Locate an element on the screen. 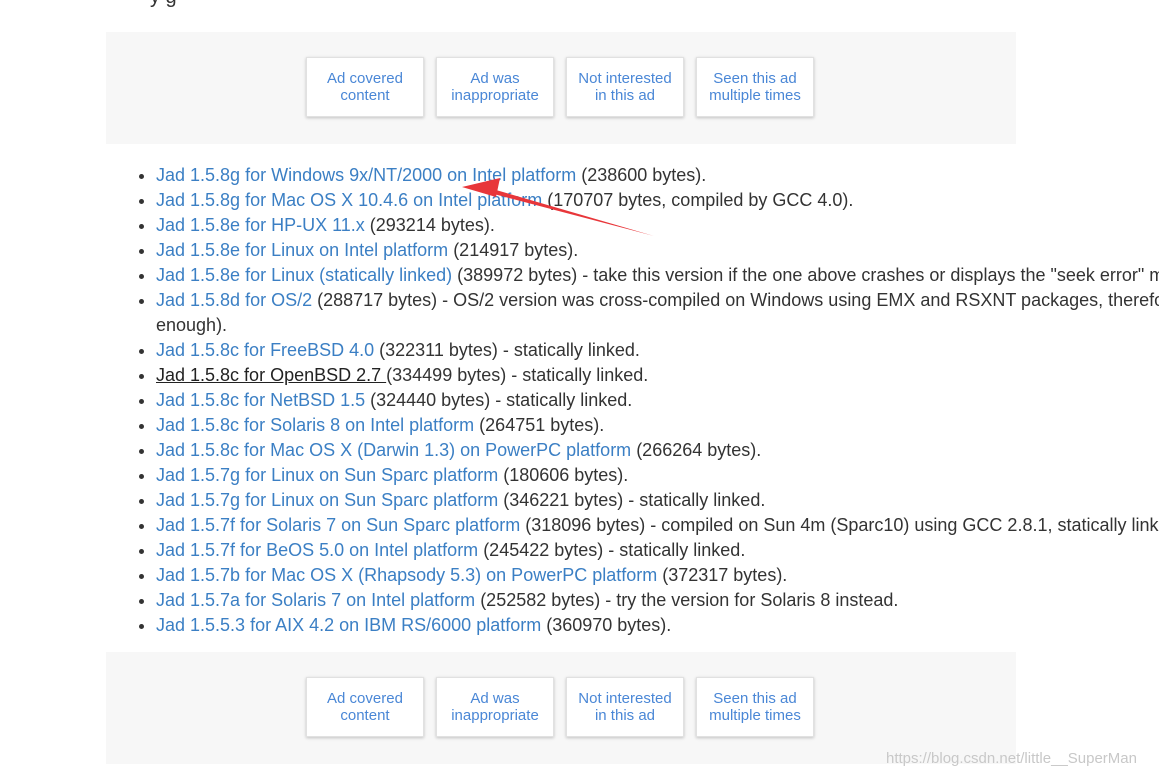 Image resolution: width=1159 pixels, height=777 pixels. download-description: (372317 bytes). is located at coordinates (722, 575).